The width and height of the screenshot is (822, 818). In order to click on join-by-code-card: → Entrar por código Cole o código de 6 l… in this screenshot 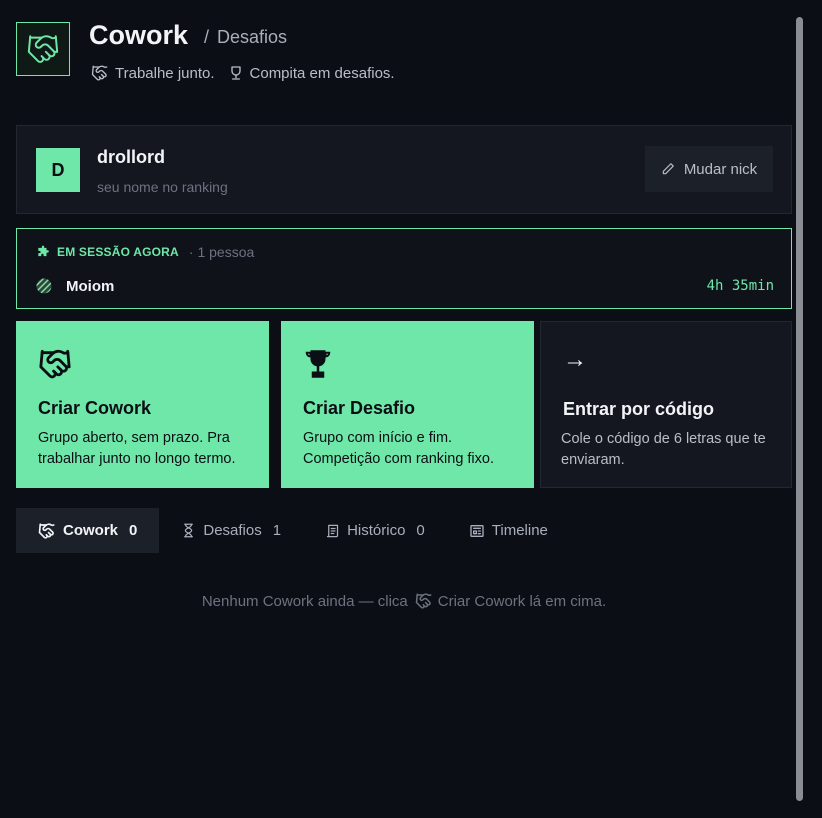, I will do `click(666, 404)`.